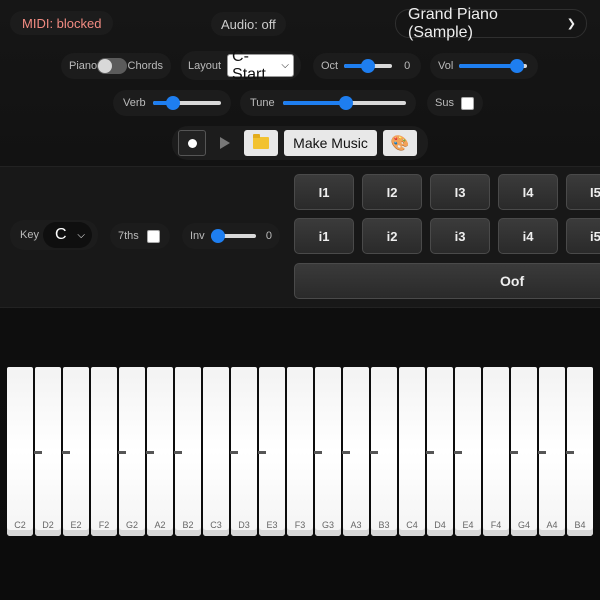 The width and height of the screenshot is (600, 600). What do you see at coordinates (60, 234) in the screenshot?
I see `key-select-value: C` at bounding box center [60, 234].